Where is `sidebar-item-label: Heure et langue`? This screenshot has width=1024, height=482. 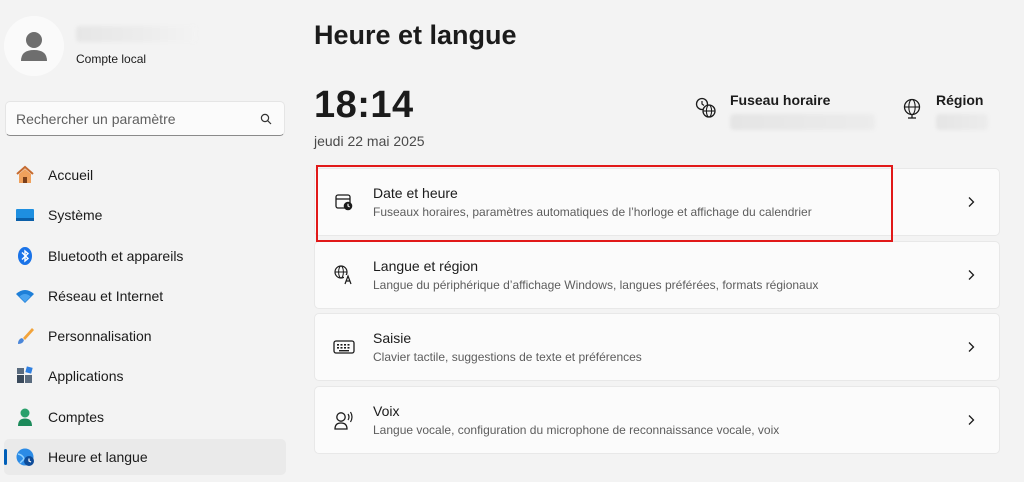 sidebar-item-label: Heure et langue is located at coordinates (98, 457).